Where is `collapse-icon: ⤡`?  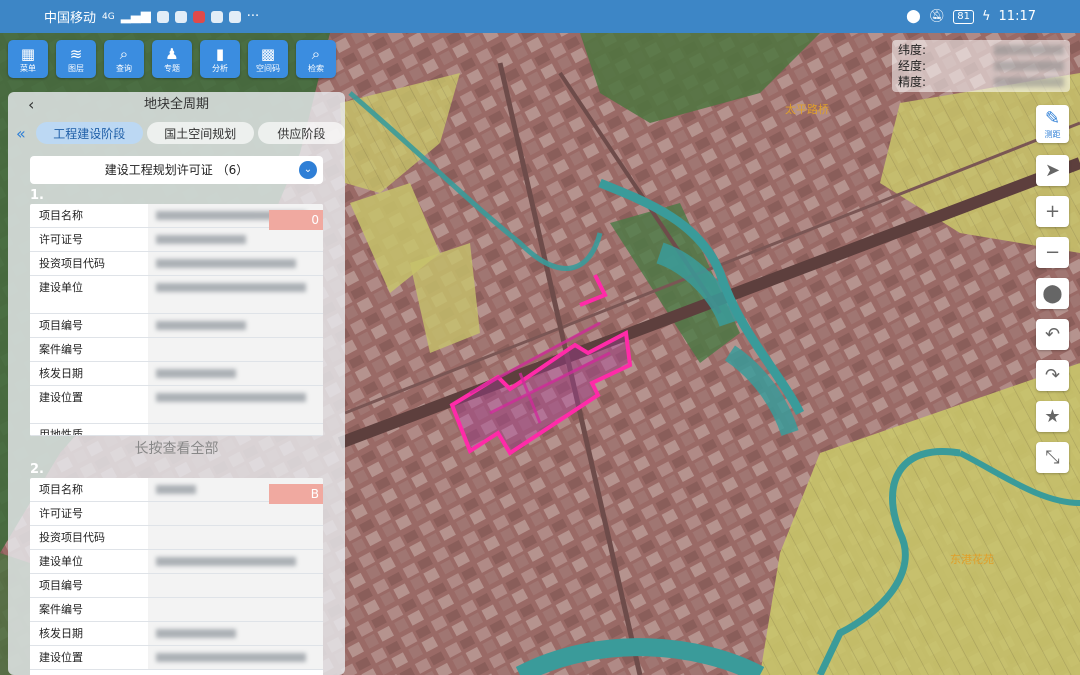
collapse-icon: ⤡ is located at coordinates (1052, 457).